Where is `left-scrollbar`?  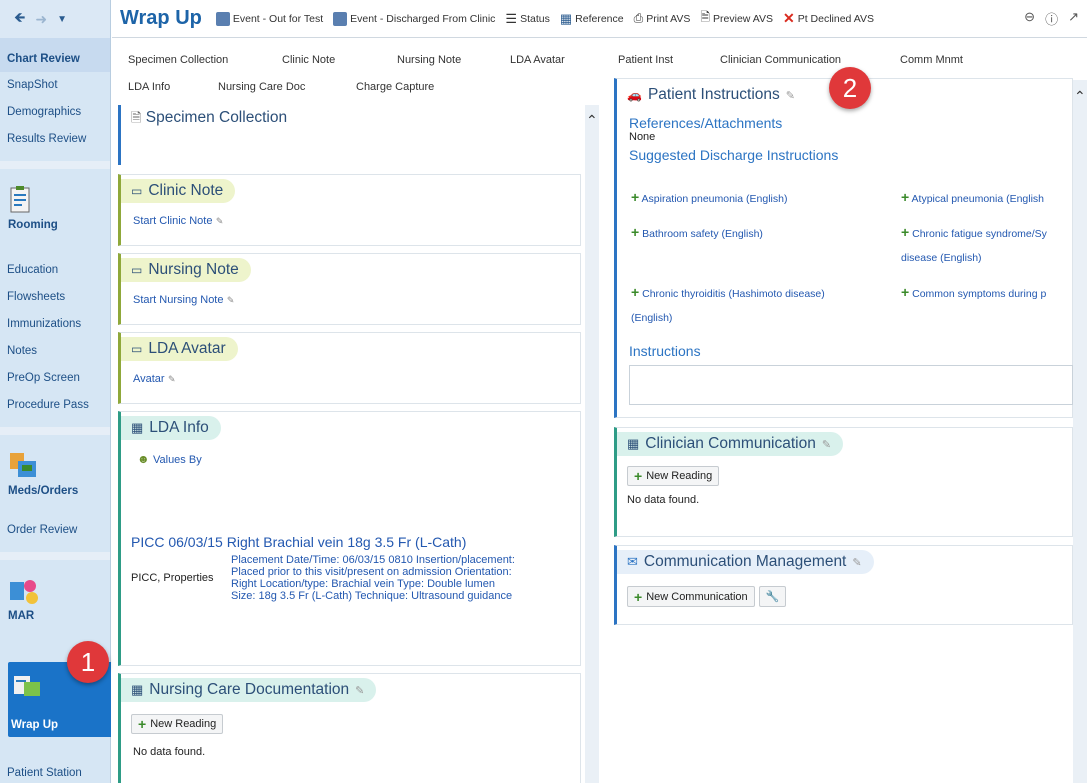
left-scrollbar is located at coordinates (592, 444).